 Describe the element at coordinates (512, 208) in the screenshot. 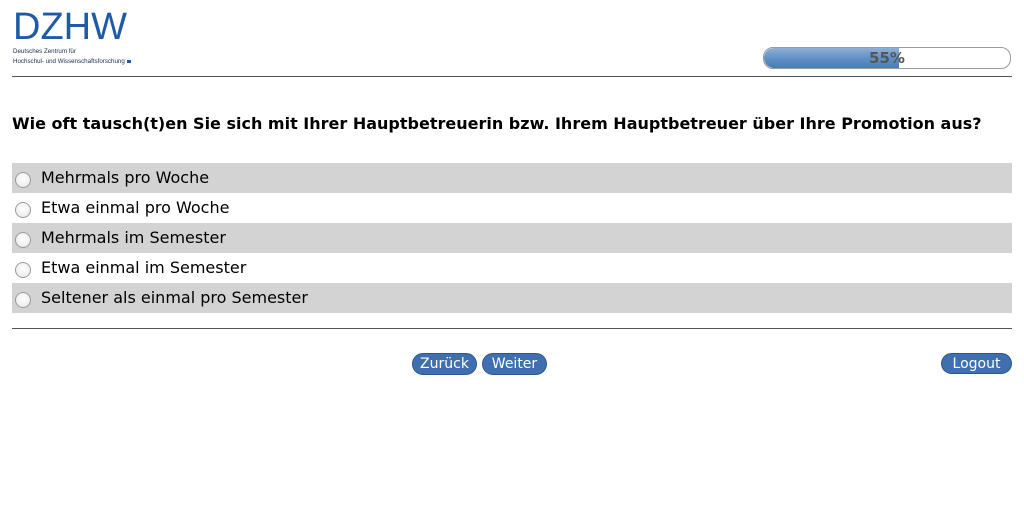

I see `option-row: Etwa einmal pro Woche` at that location.